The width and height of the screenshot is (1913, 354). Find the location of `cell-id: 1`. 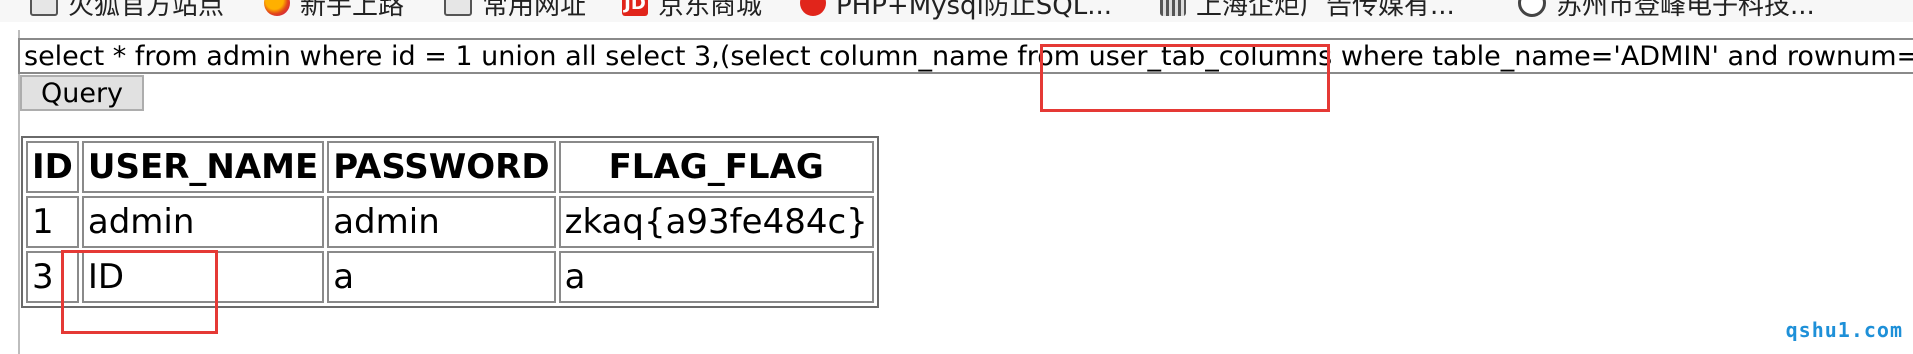

cell-id: 1 is located at coordinates (52, 222).